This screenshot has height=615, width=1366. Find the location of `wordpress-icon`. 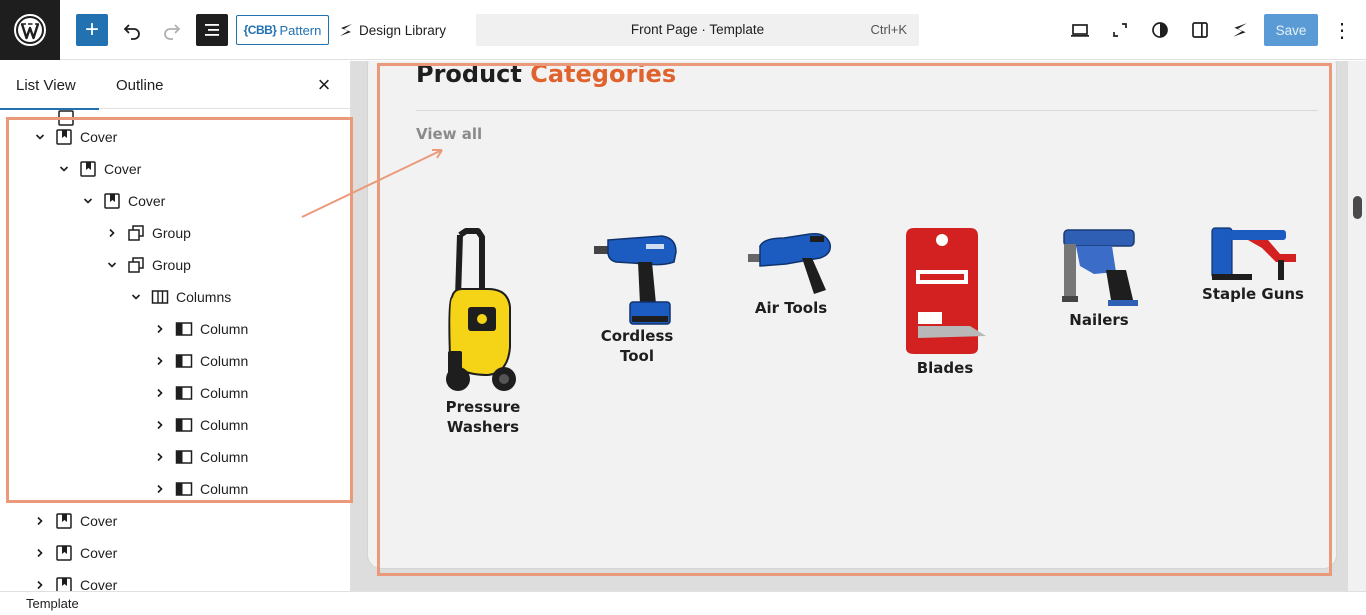

wordpress-icon is located at coordinates (30, 30).